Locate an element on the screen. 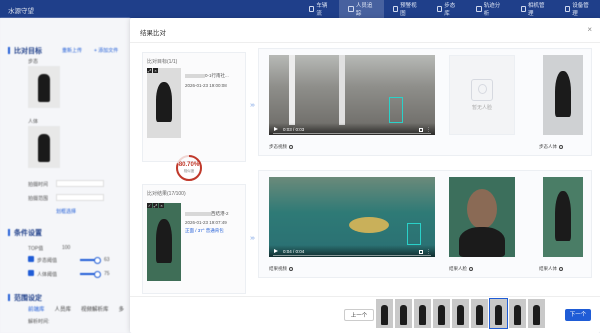 This screenshot has height=333, width=600. range-label: 拍摄范围 is located at coordinates (38, 199).